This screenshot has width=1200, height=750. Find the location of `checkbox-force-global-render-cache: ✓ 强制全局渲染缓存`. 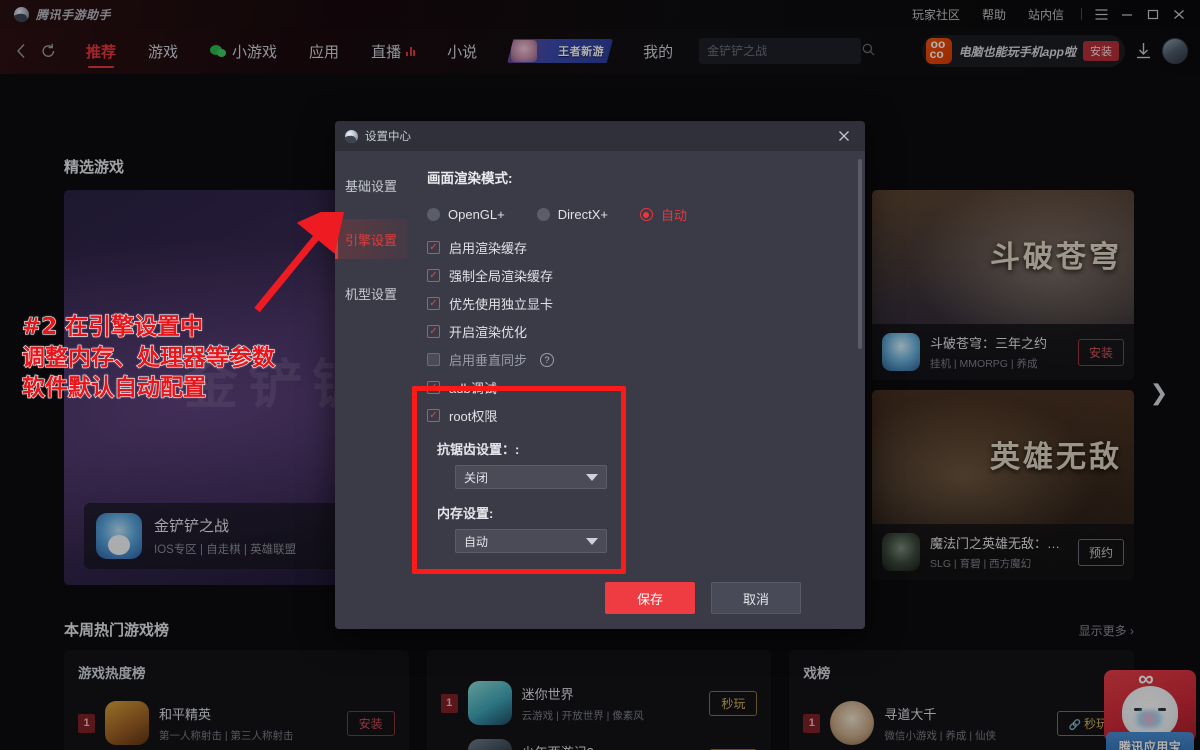

checkbox-force-global-render-cache: ✓ 强制全局渲染缓存 is located at coordinates (636, 275).